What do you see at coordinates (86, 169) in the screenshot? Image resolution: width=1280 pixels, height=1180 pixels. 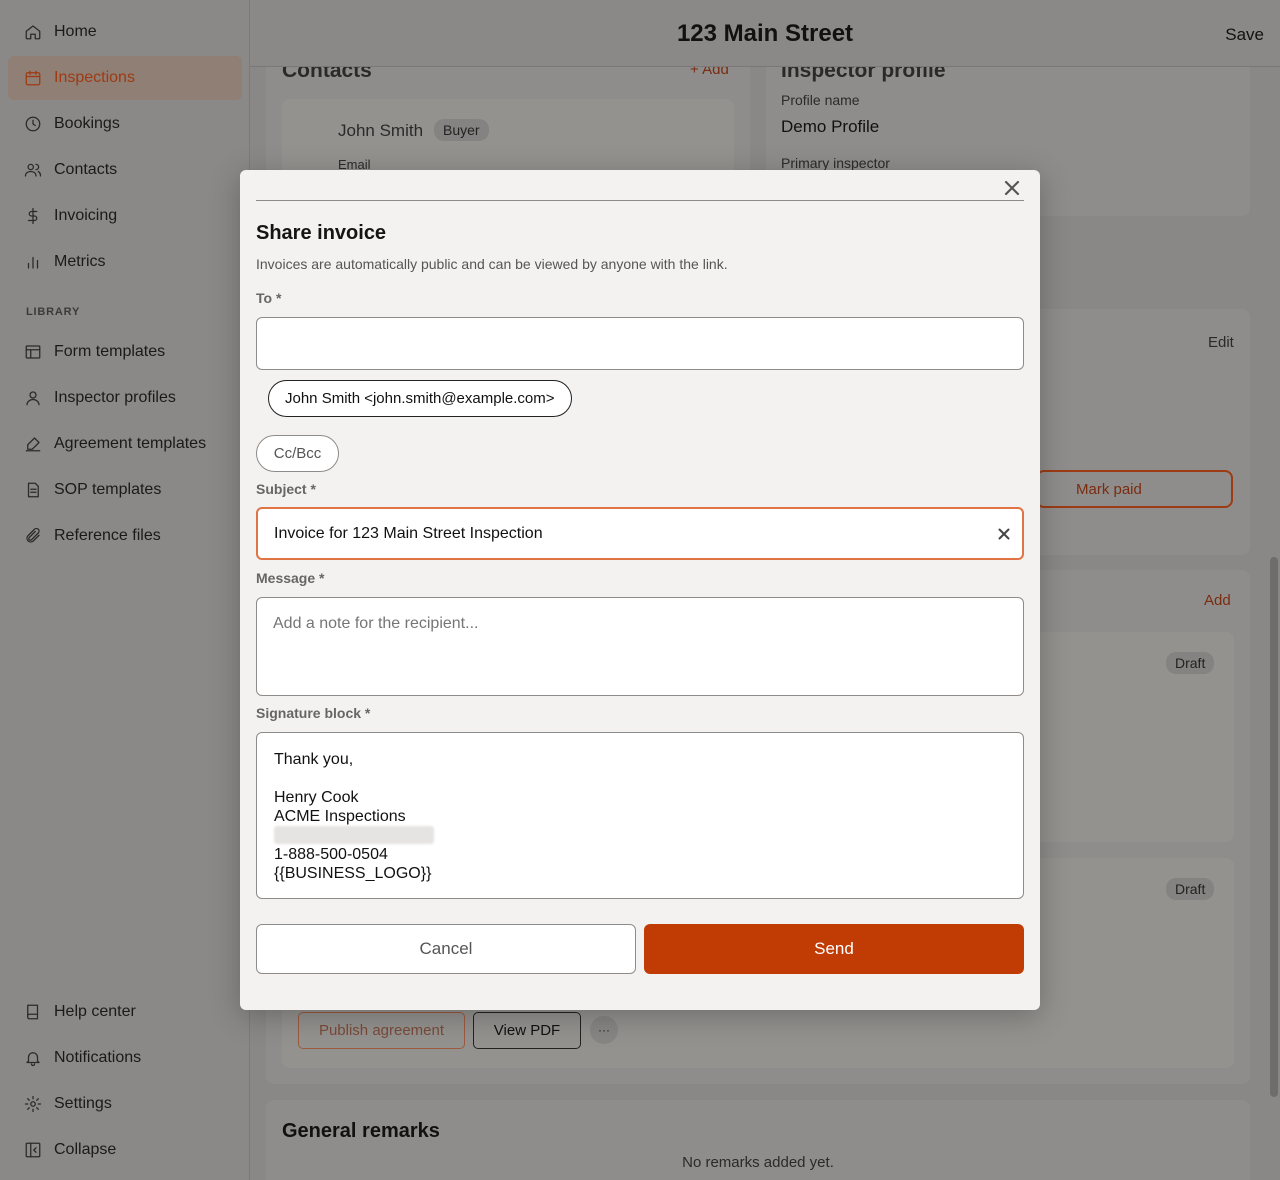 I see `sidebar-item-label: Contacts` at bounding box center [86, 169].